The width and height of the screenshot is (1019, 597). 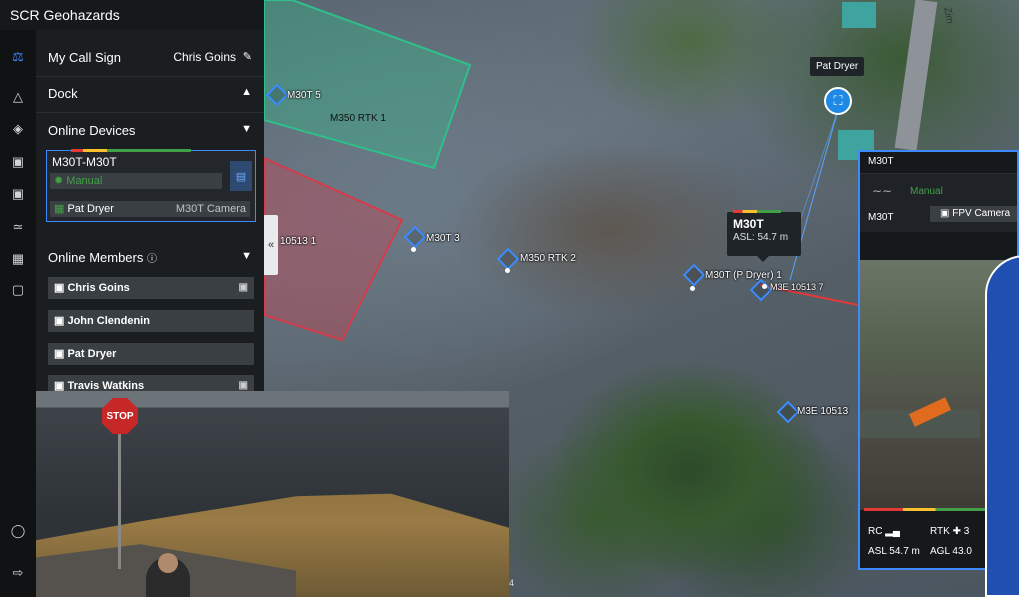 I want to click on drone-icon: ✹, so click(x=60, y=181).